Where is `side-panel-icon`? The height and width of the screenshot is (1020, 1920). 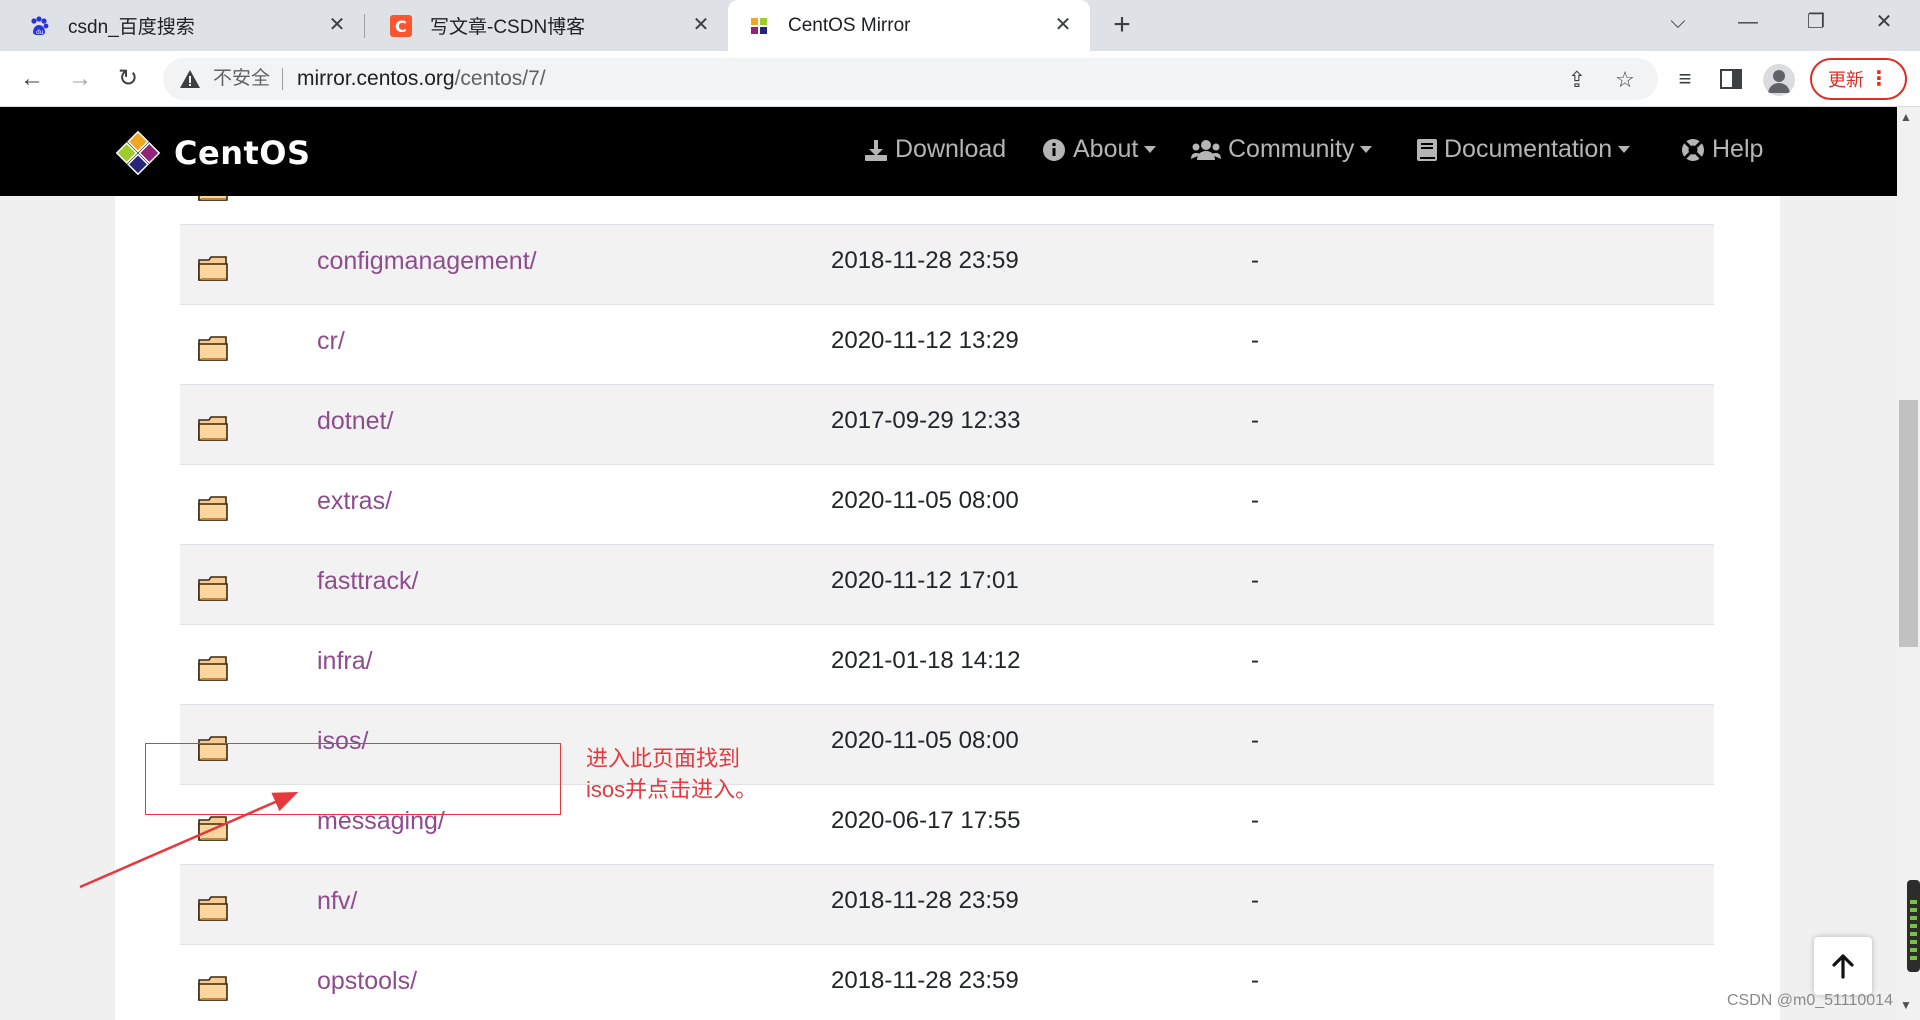
side-panel-icon is located at coordinates (1731, 79).